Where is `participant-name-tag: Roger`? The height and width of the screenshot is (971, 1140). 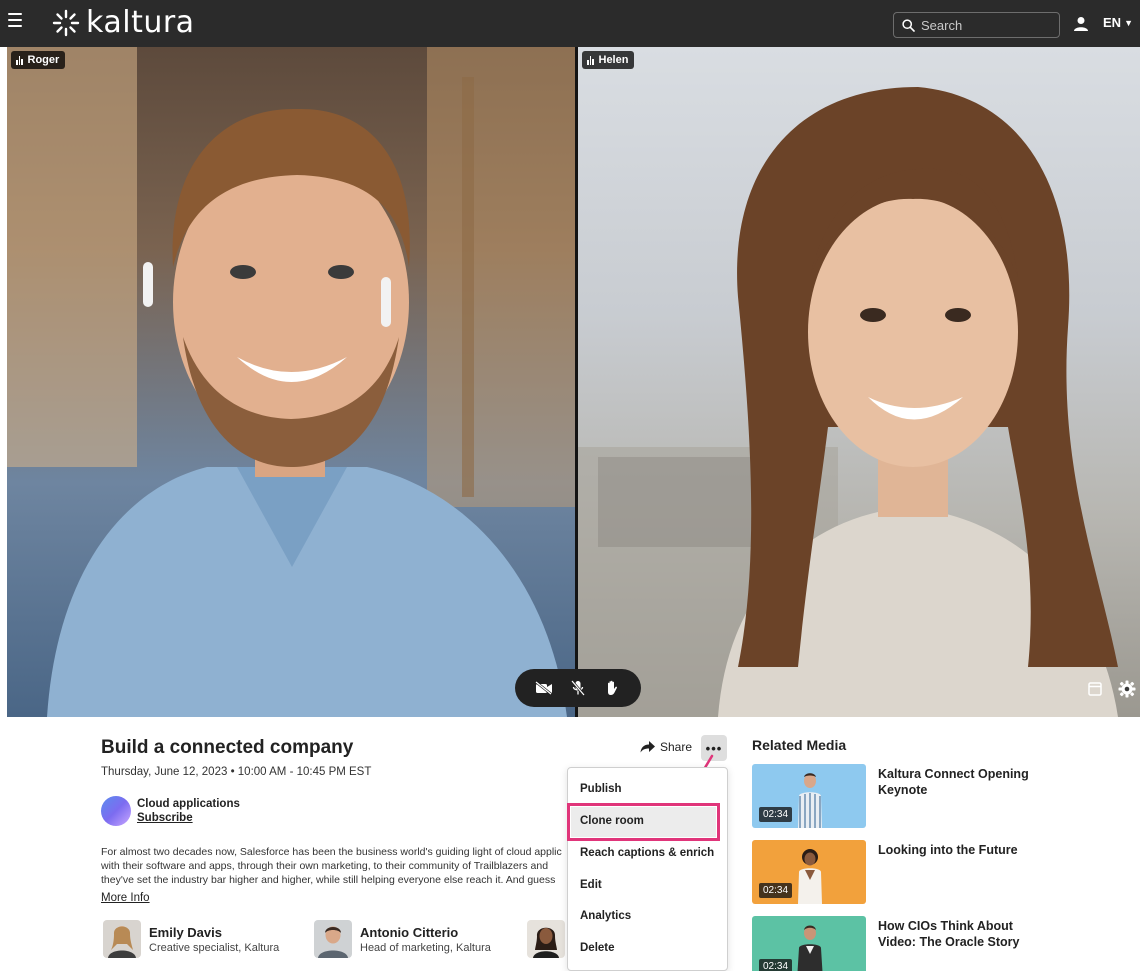 participant-name-tag: Roger is located at coordinates (38, 60).